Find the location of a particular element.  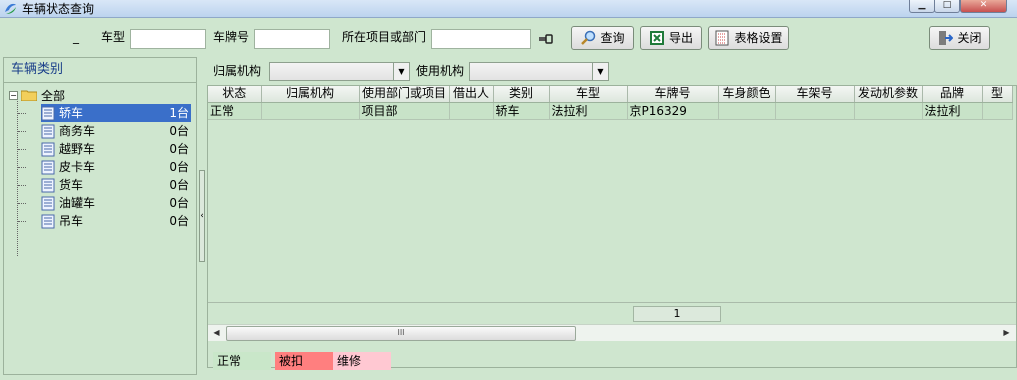

column-header: 类别 is located at coordinates (521, 94).